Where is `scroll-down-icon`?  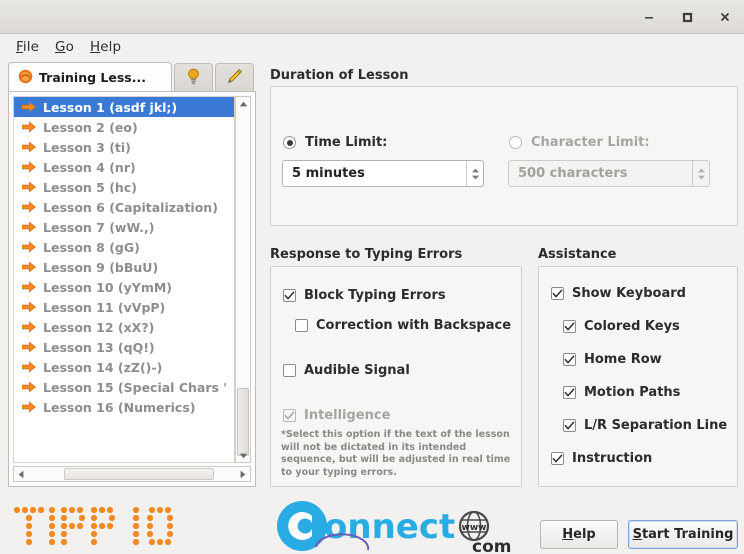
scroll-down-icon is located at coordinates (243, 455).